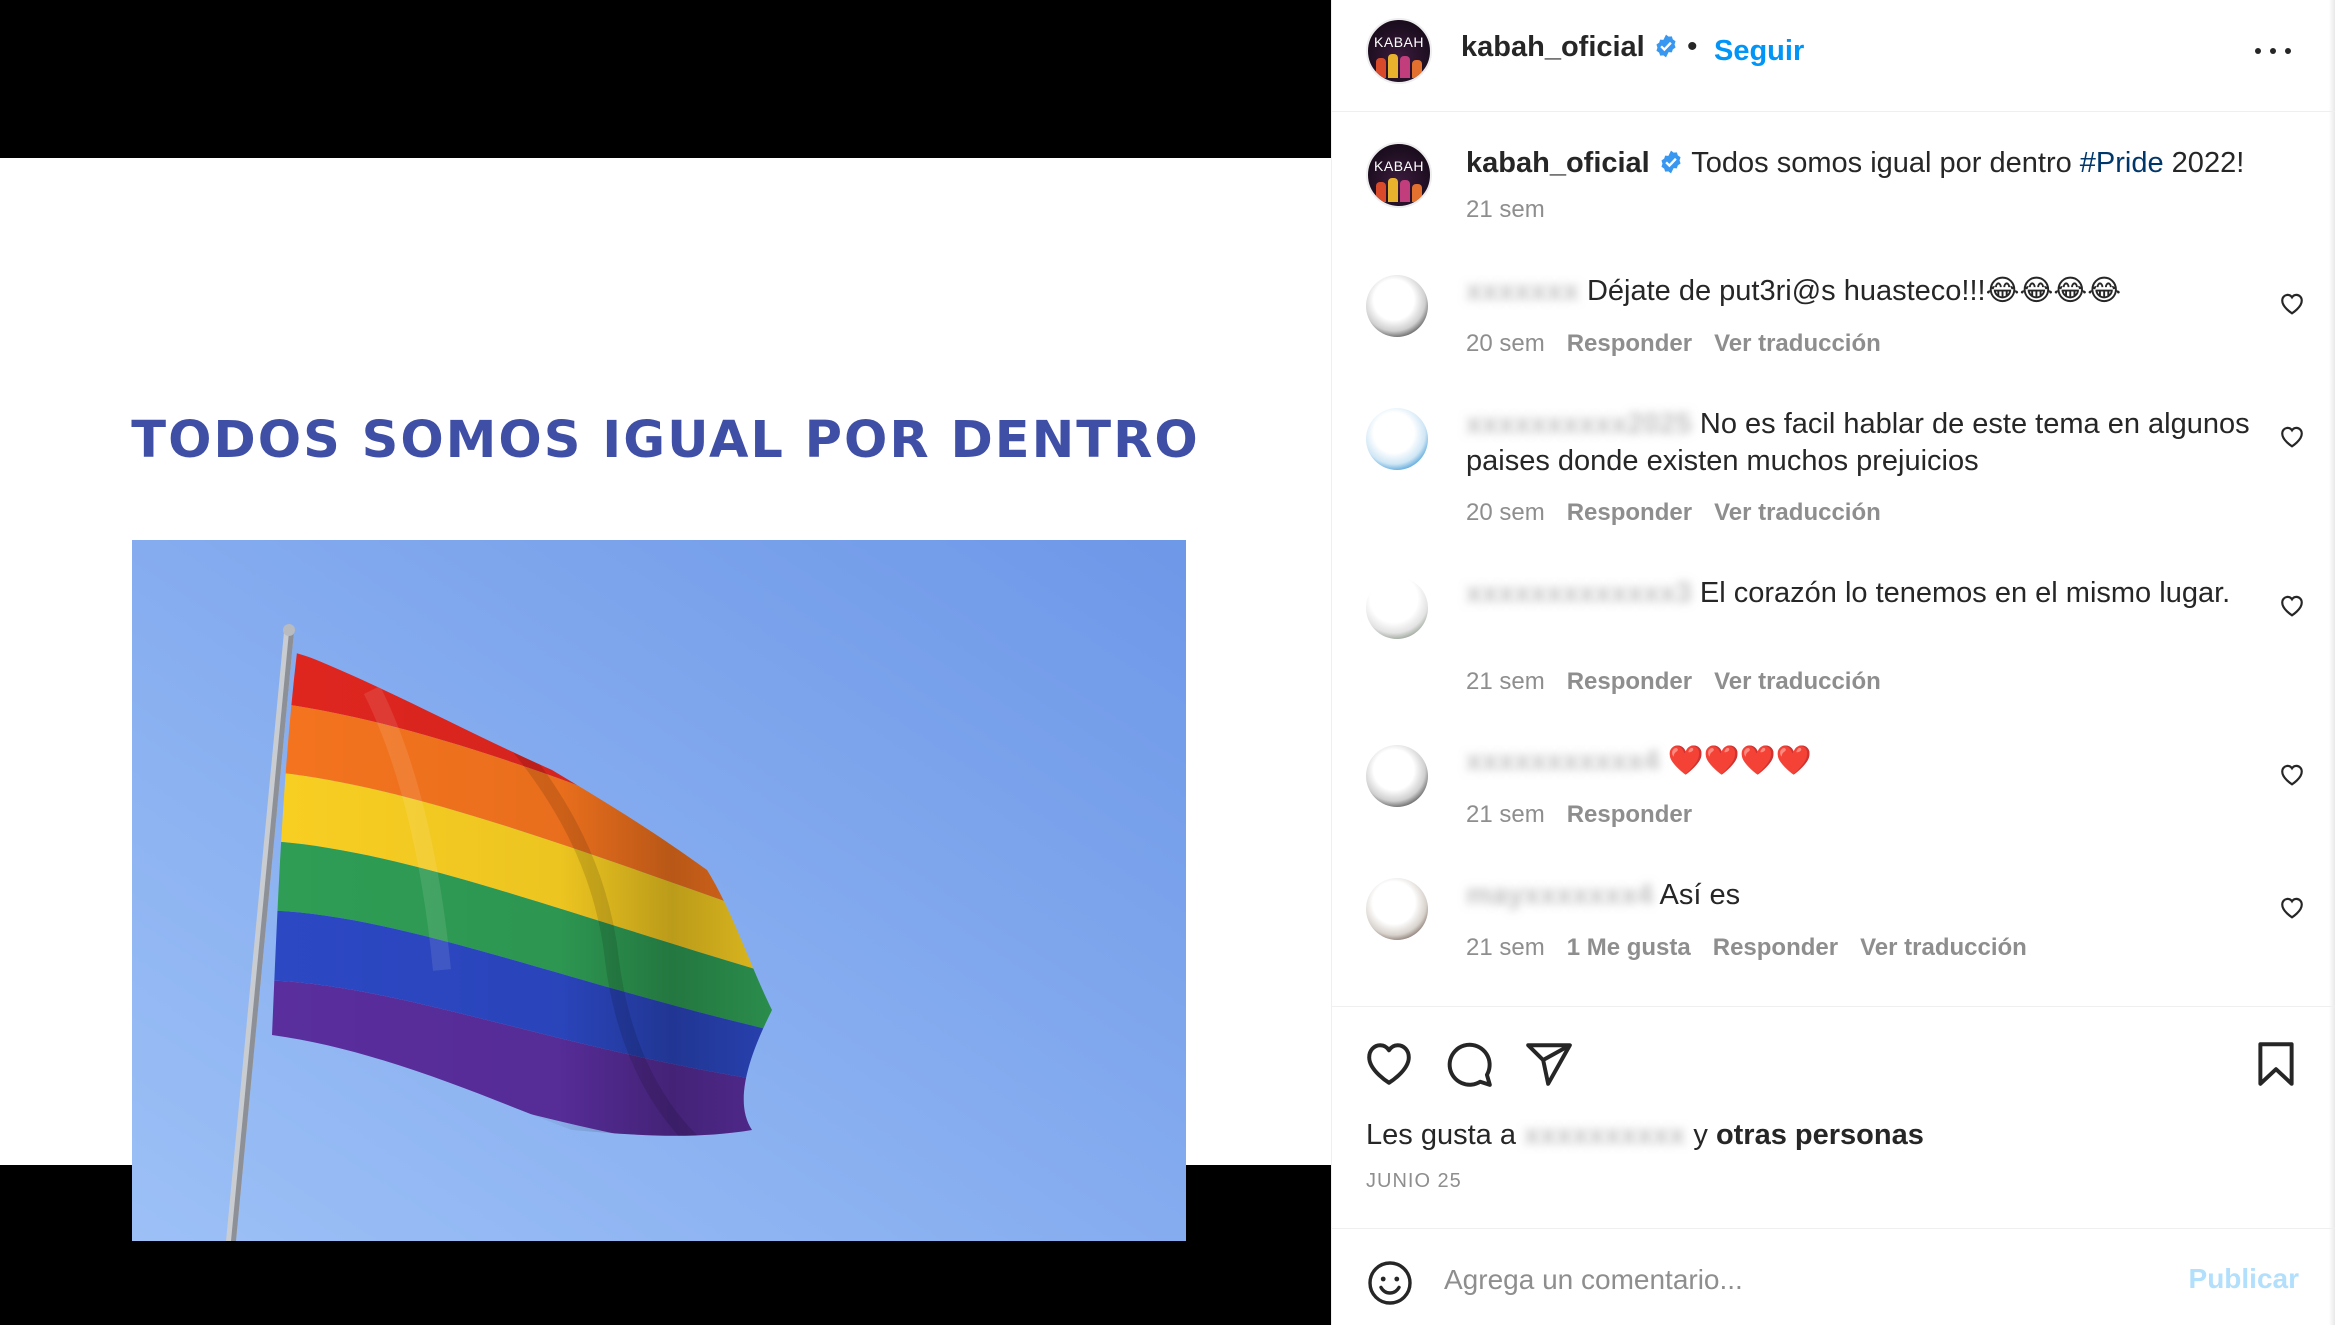  I want to click on commenter-username: xxxxxxxxxx2025, so click(1579, 424).